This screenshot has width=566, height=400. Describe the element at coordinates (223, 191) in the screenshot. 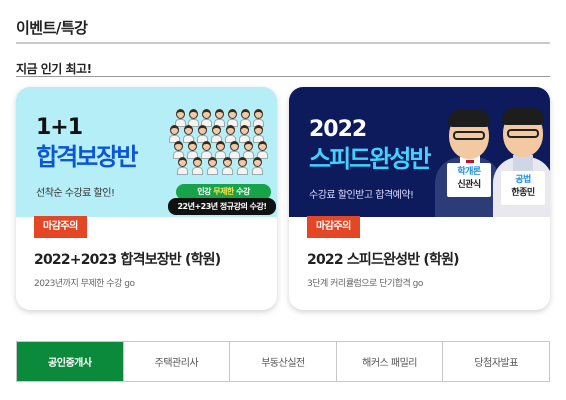

I see `pill-highlight: 무제한` at that location.